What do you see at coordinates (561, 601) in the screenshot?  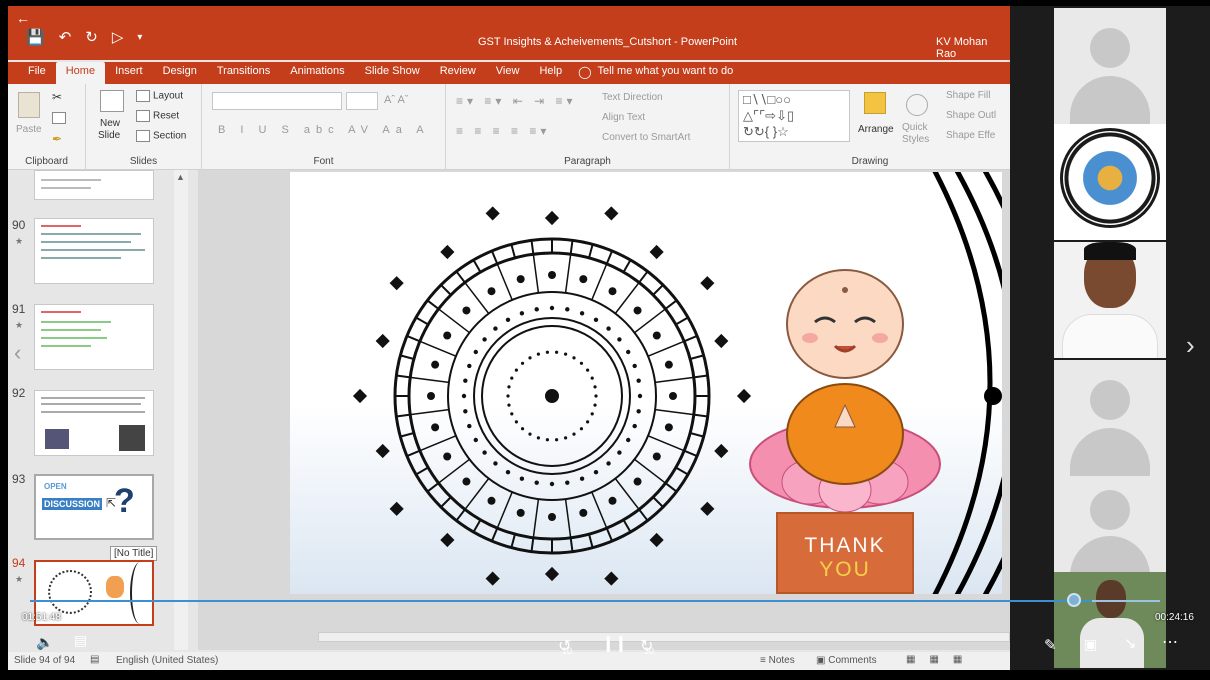 I see `progress-fill` at bounding box center [561, 601].